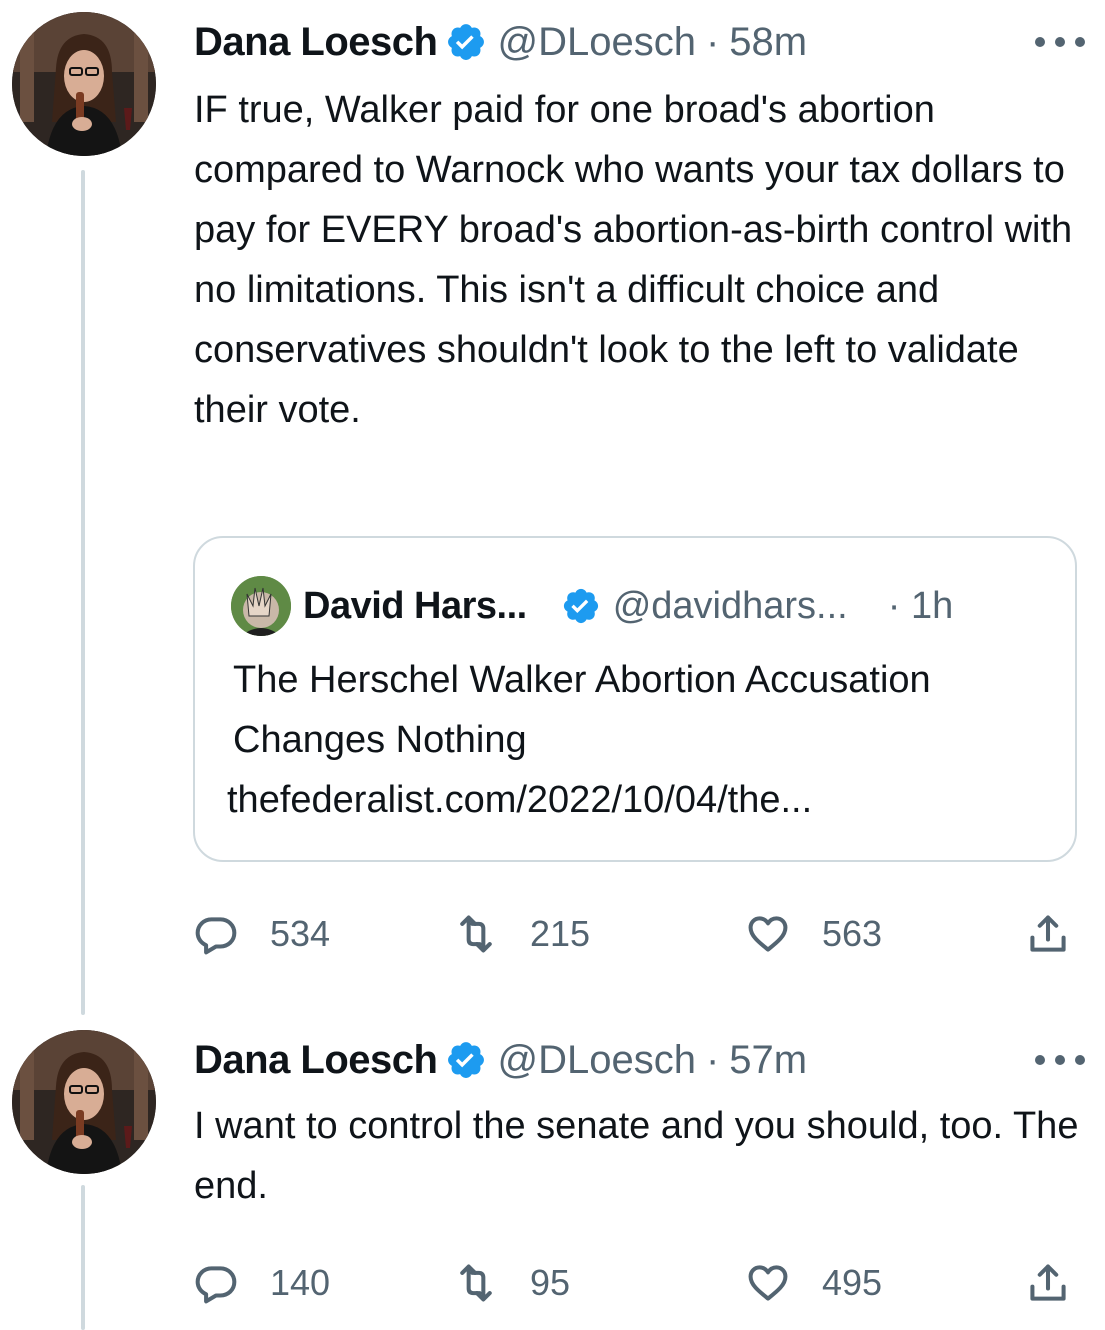 This screenshot has width=1105, height=1330. I want to click on tweet-timestamp: 57m, so click(768, 1060).